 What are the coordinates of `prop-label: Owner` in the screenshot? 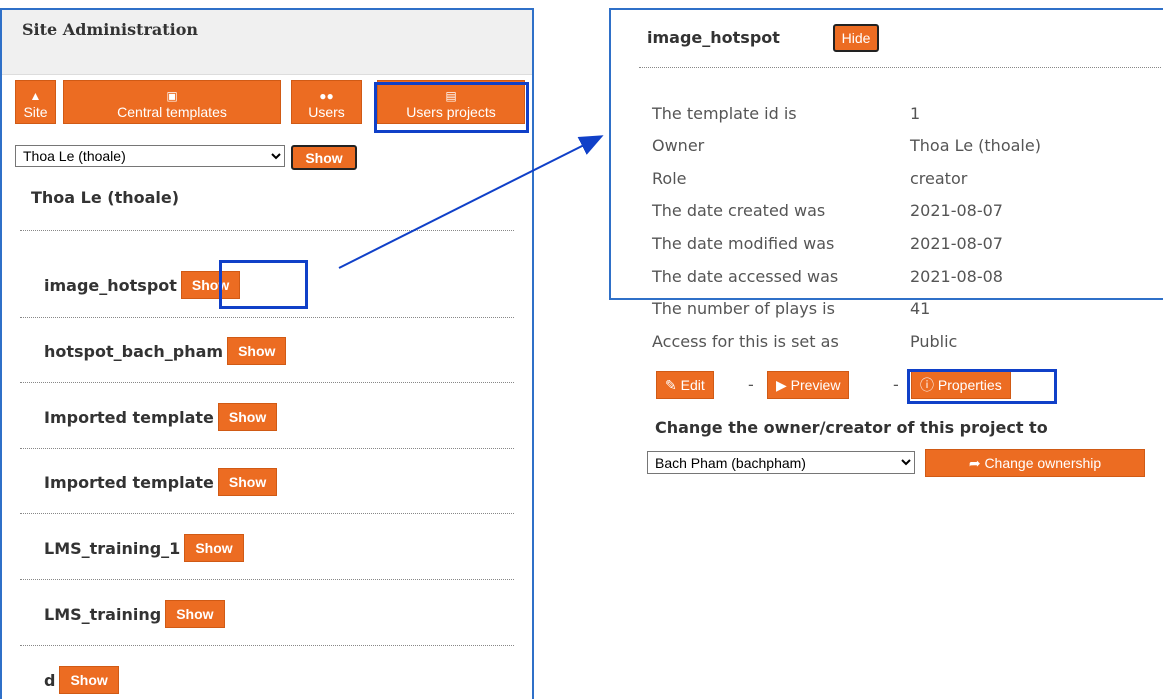 It's located at (678, 145).